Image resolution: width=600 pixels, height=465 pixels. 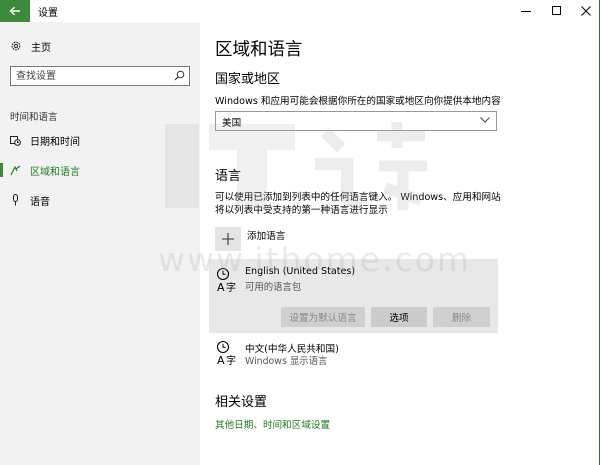 I want to click on language-description-line1: 可以使用已添加到列表中的任何语言键入。 Windows、应用和网站, so click(x=358, y=197).